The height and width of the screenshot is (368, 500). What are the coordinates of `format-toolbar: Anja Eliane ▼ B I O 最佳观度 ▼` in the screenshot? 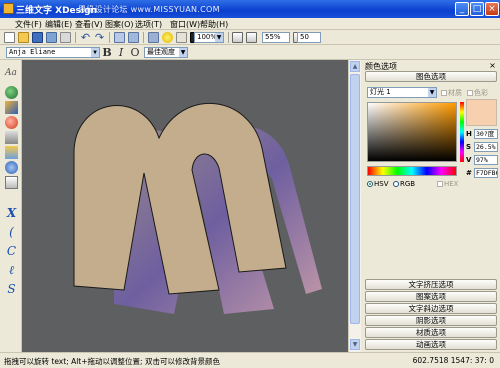 It's located at (250, 52).